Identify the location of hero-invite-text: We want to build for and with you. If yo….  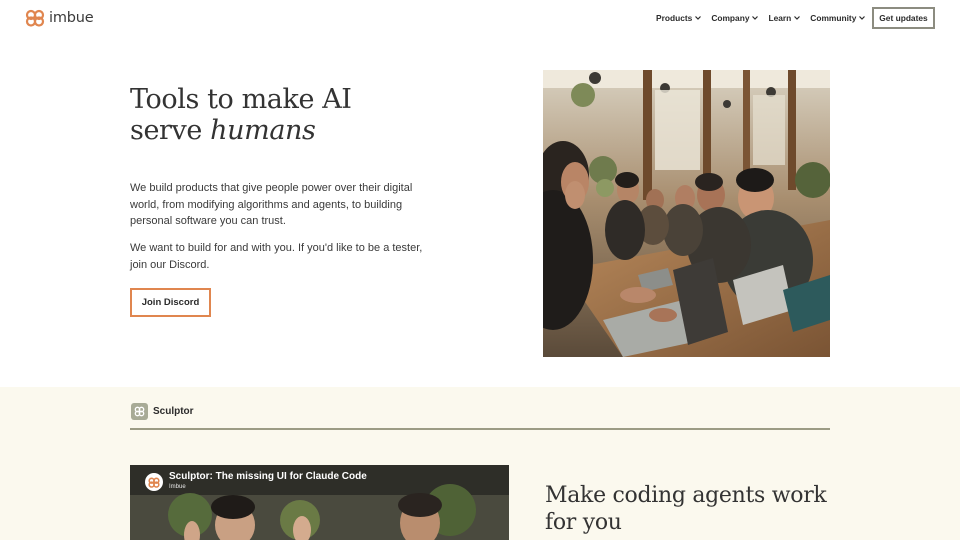
(276, 256).